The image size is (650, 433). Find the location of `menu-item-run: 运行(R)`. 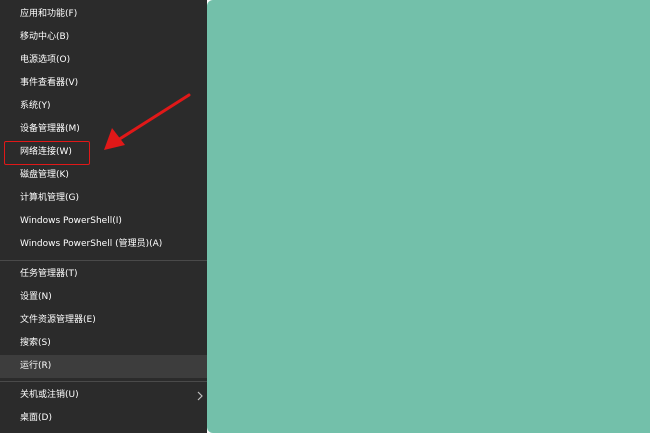

menu-item-run: 运行(R) is located at coordinates (103, 366).